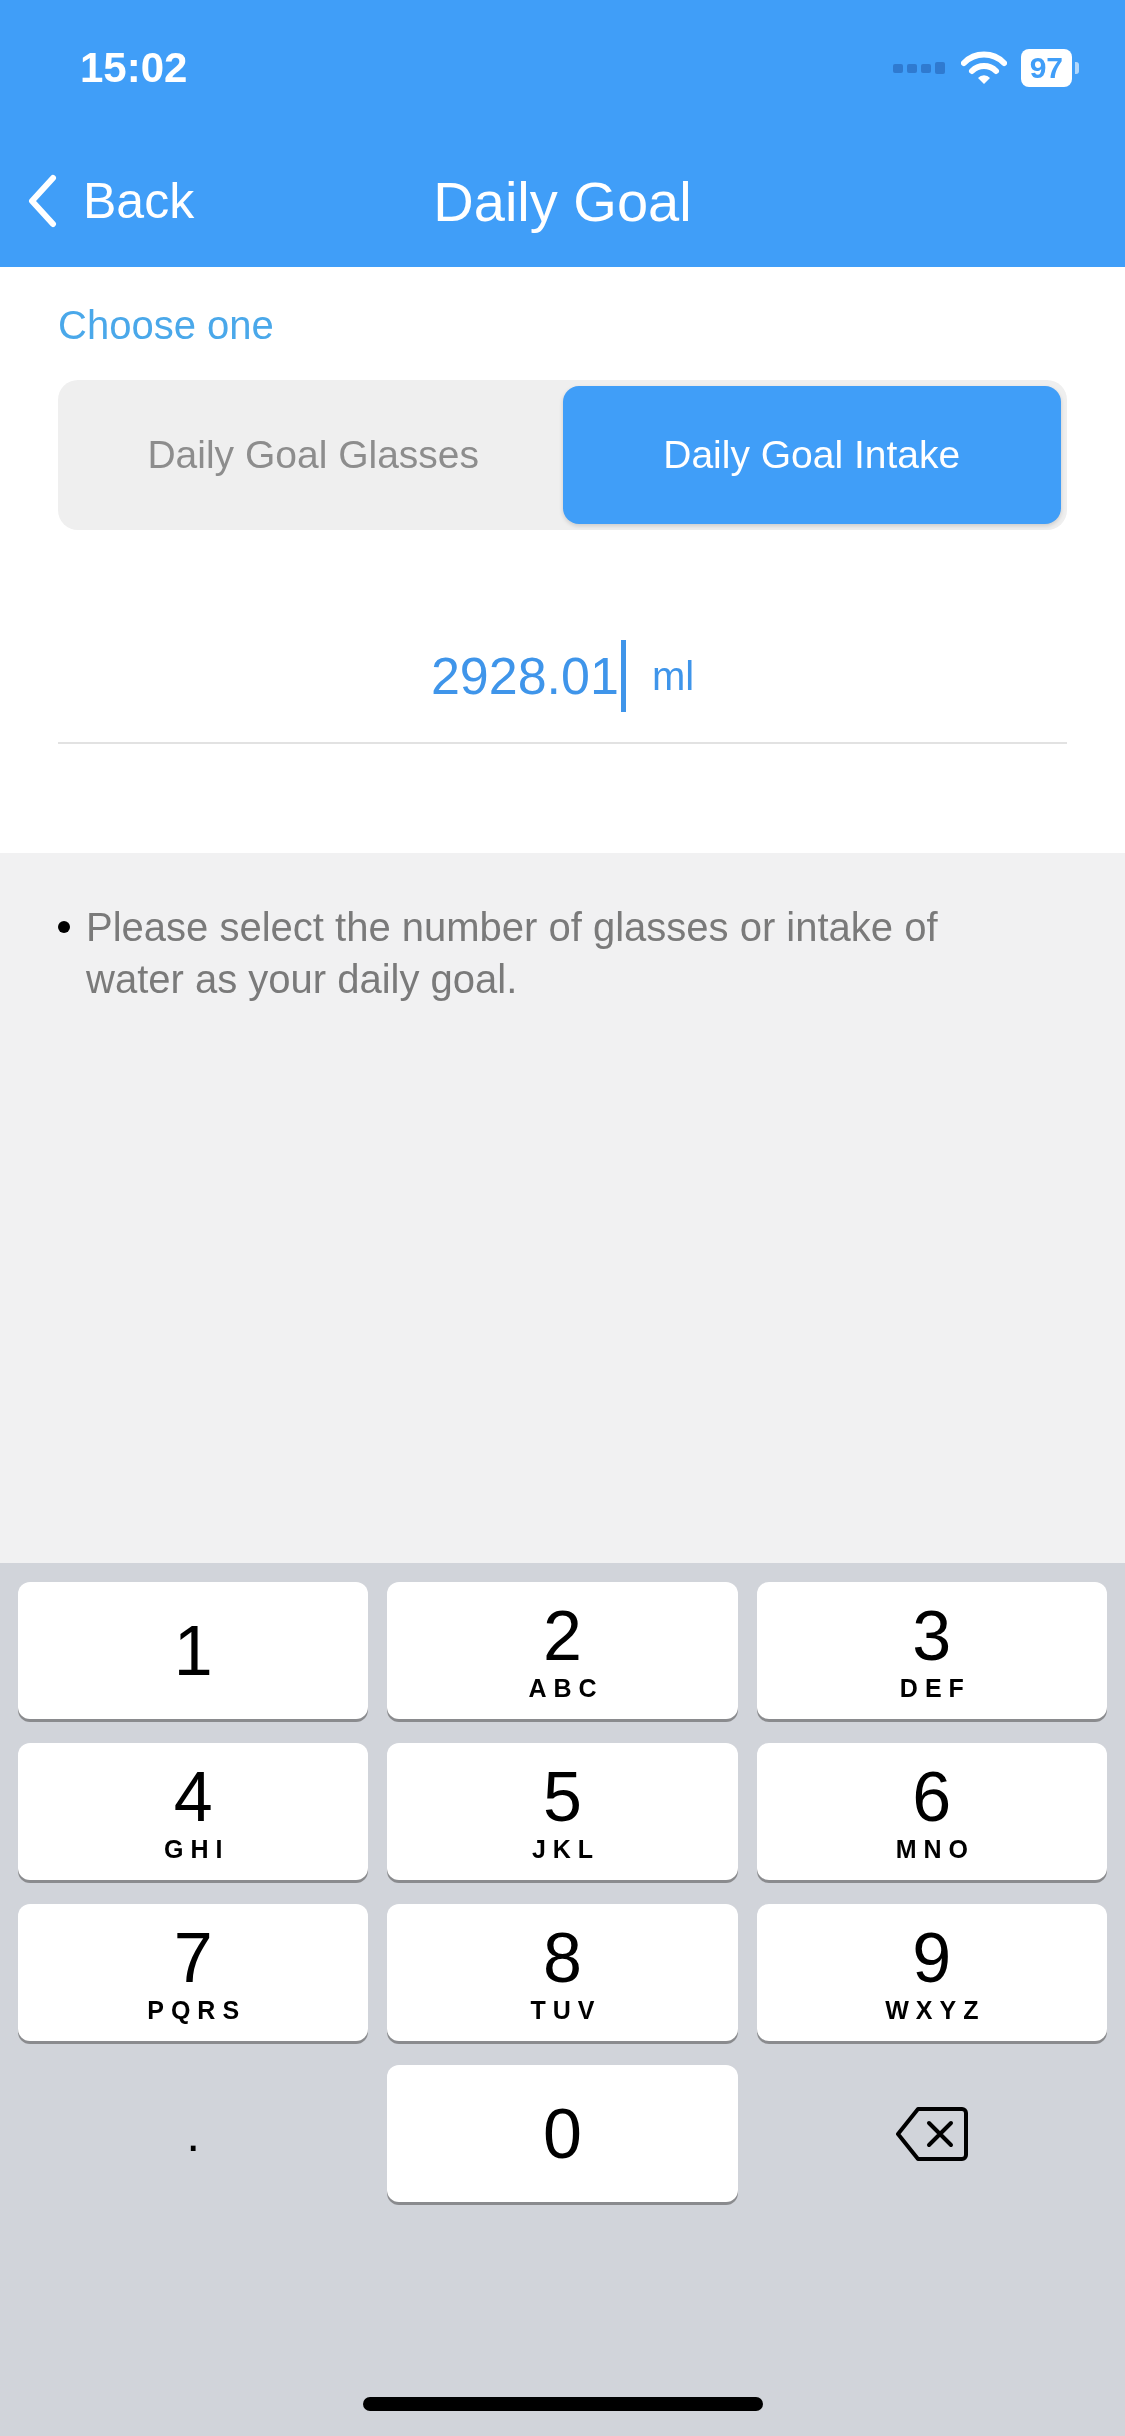 The image size is (1125, 2436). What do you see at coordinates (562, 2133) in the screenshot?
I see `keypad-key: 0` at bounding box center [562, 2133].